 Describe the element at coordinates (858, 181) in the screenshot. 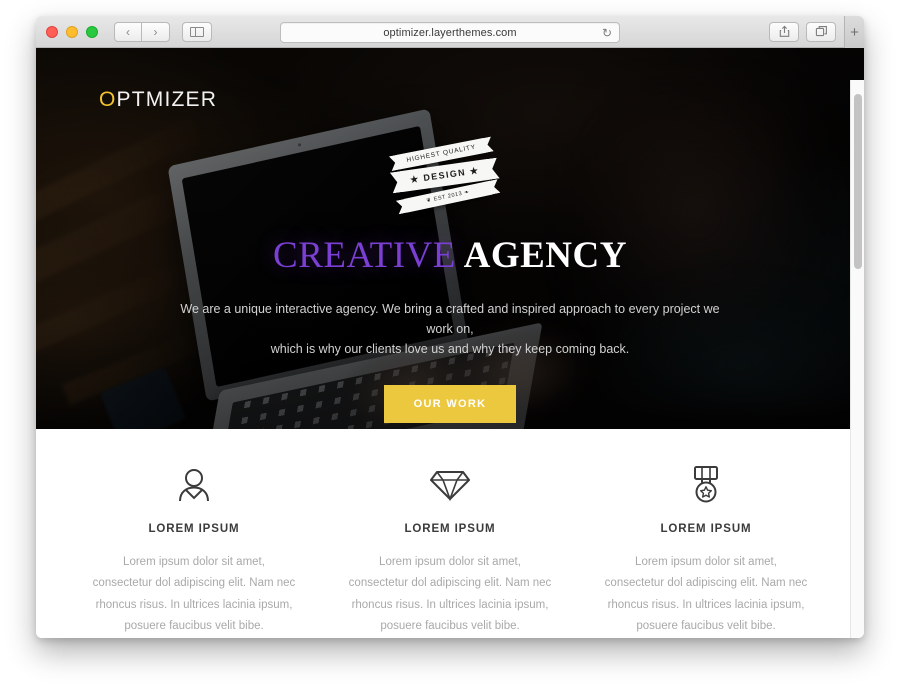

I see `scrollbar-thumb` at that location.